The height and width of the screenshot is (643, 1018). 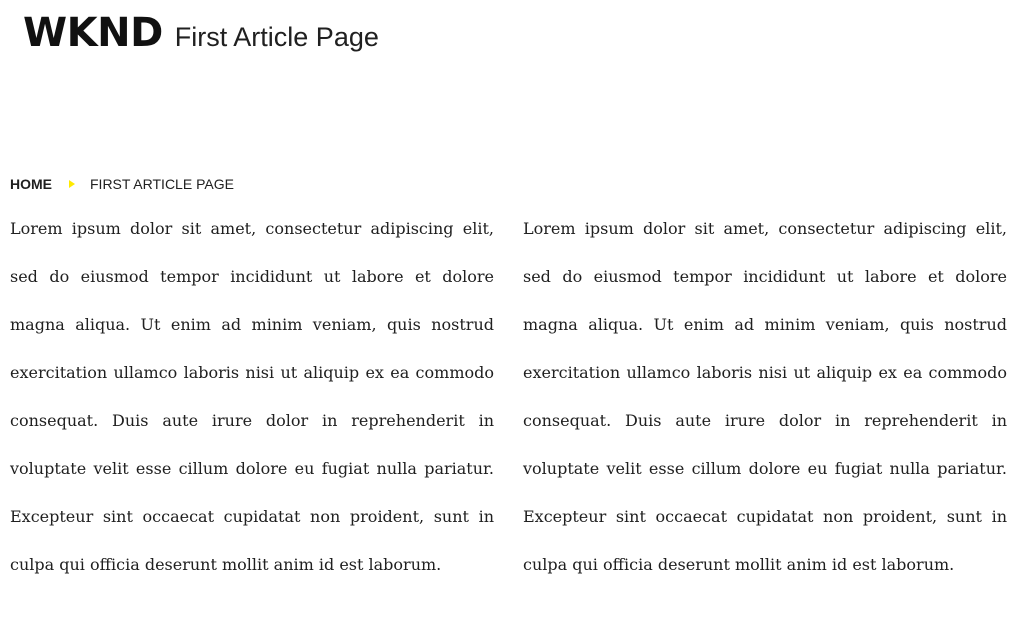 I want to click on breadcrumb-current-page: FIRST ARTICLE PAGE, so click(x=162, y=184).